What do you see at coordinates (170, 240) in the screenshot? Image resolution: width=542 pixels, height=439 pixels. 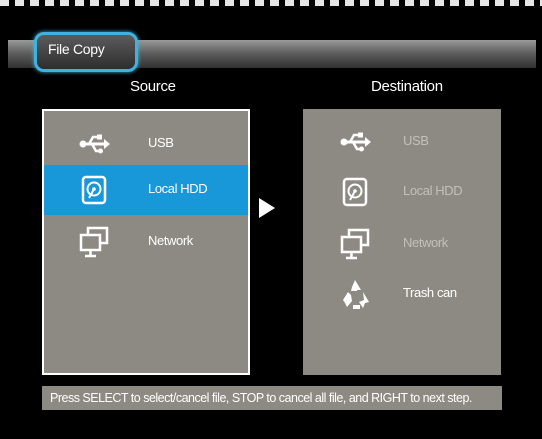 I see `source-item-label: Network` at bounding box center [170, 240].